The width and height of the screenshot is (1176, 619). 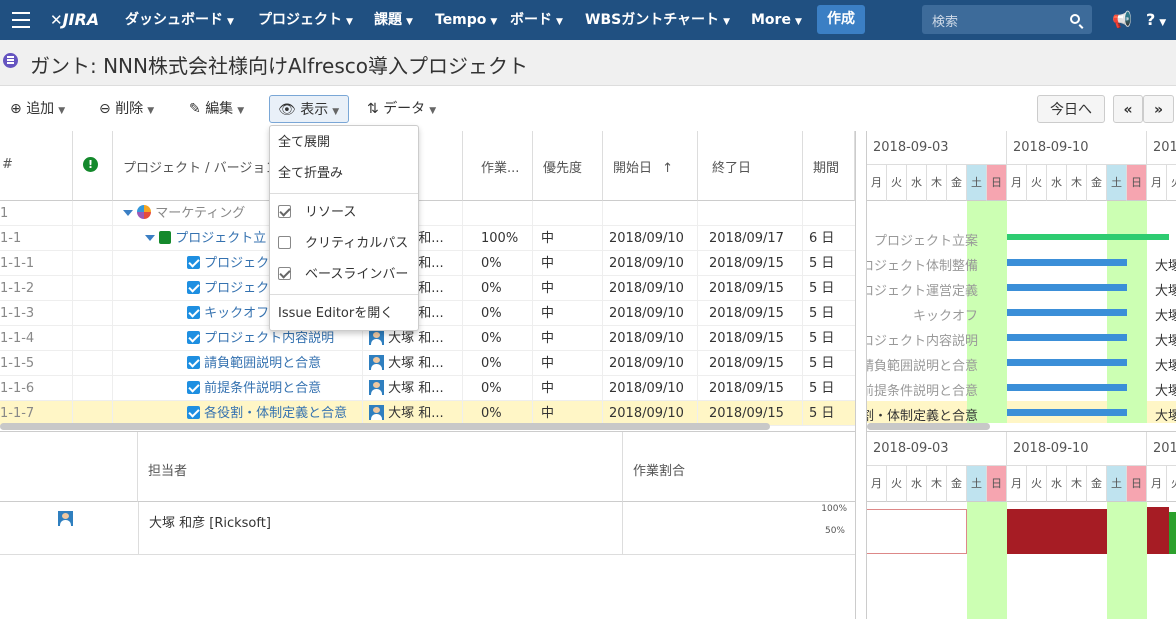 I want to click on menu-collapse-all: 全て折畳み, so click(x=344, y=174).